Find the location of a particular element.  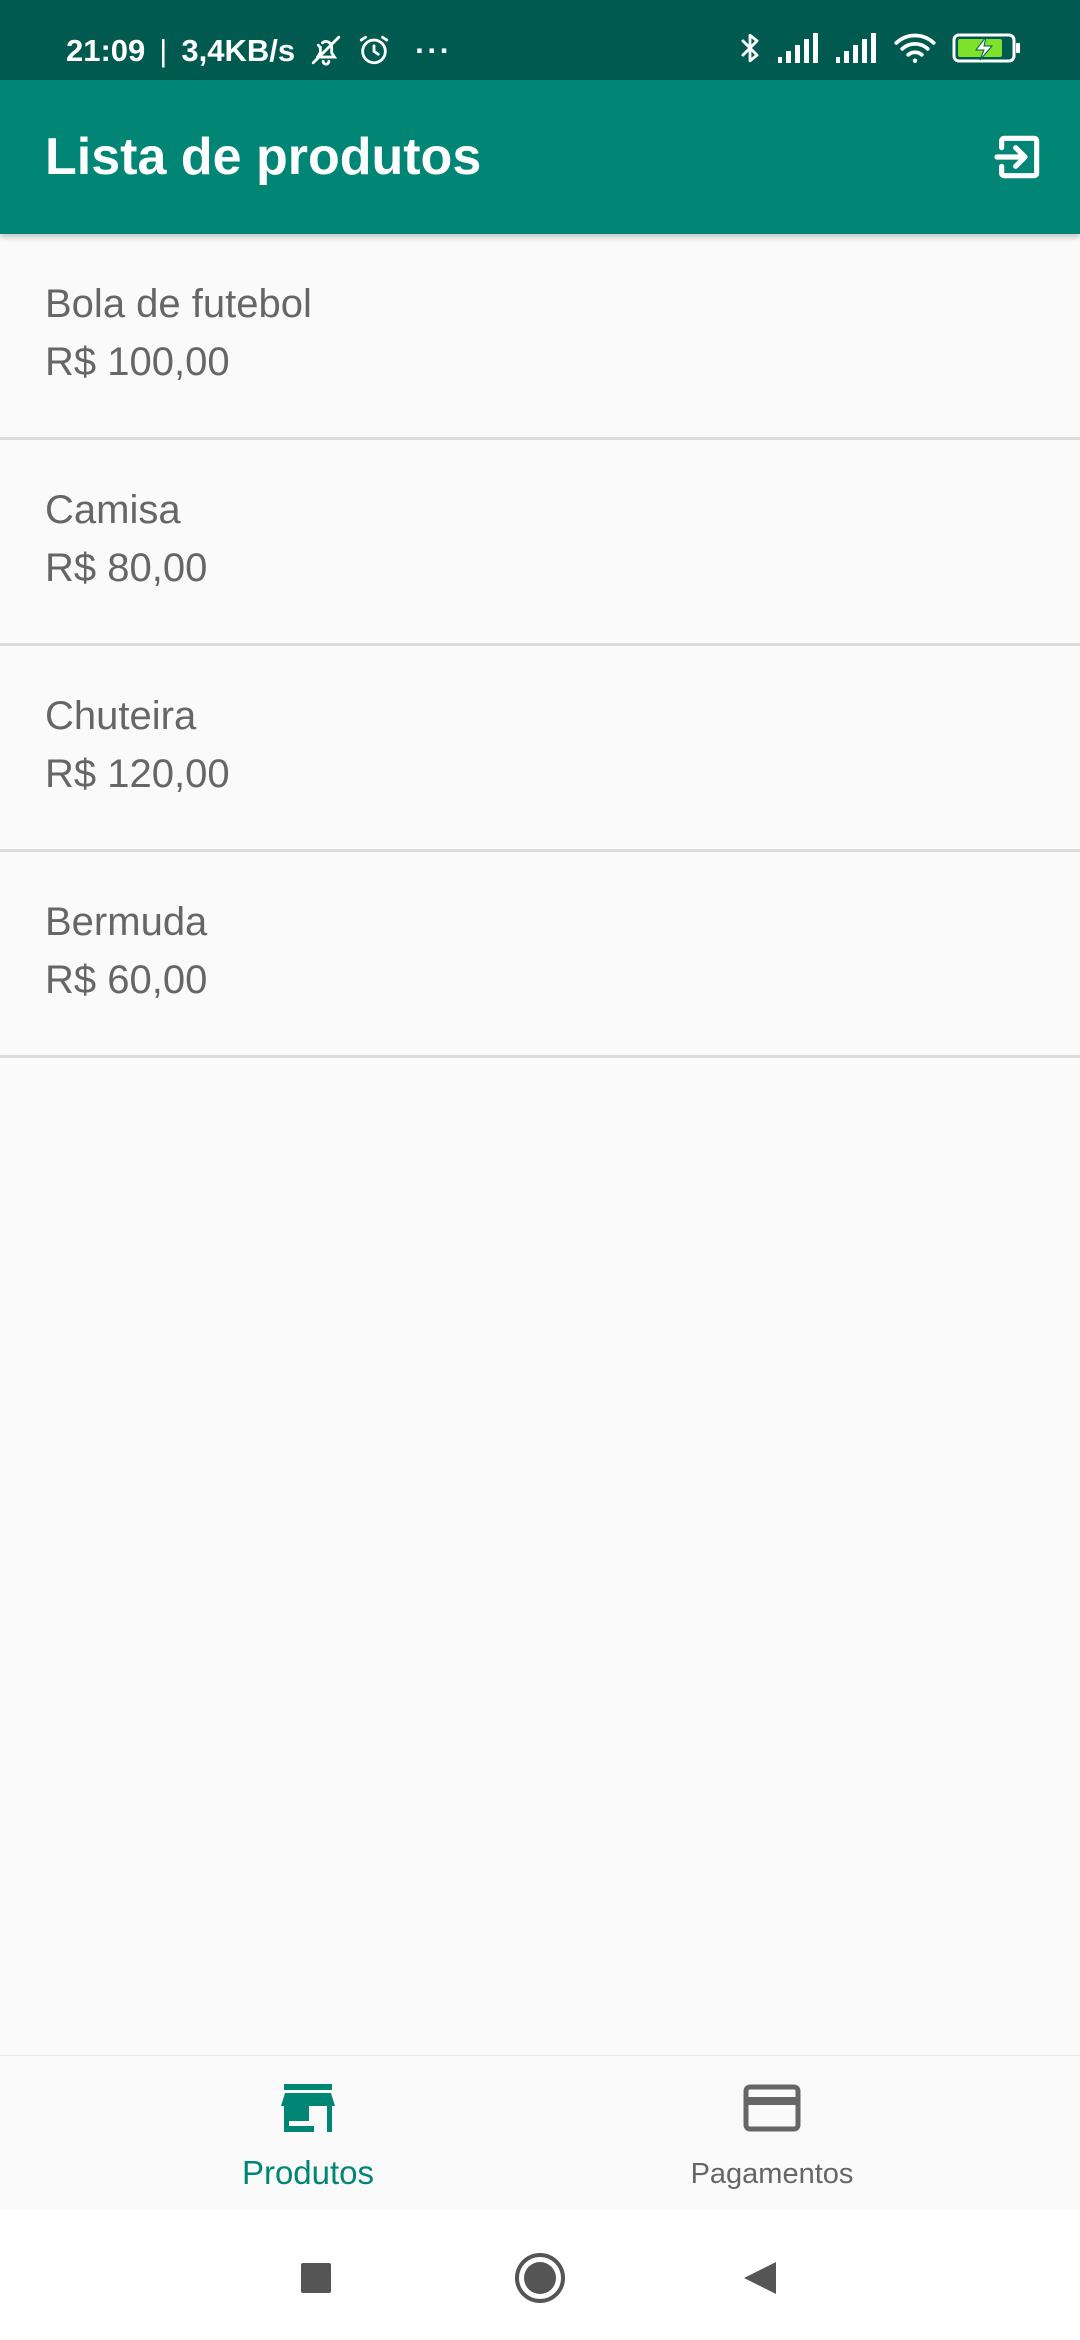

battery-charging-icon is located at coordinates (987, 50).